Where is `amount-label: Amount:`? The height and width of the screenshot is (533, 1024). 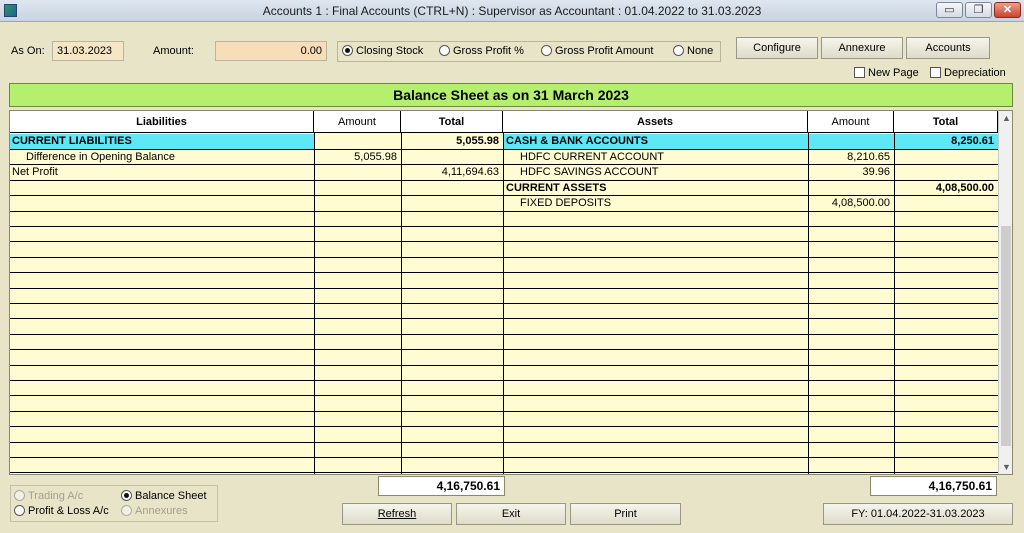 amount-label: Amount: is located at coordinates (173, 51).